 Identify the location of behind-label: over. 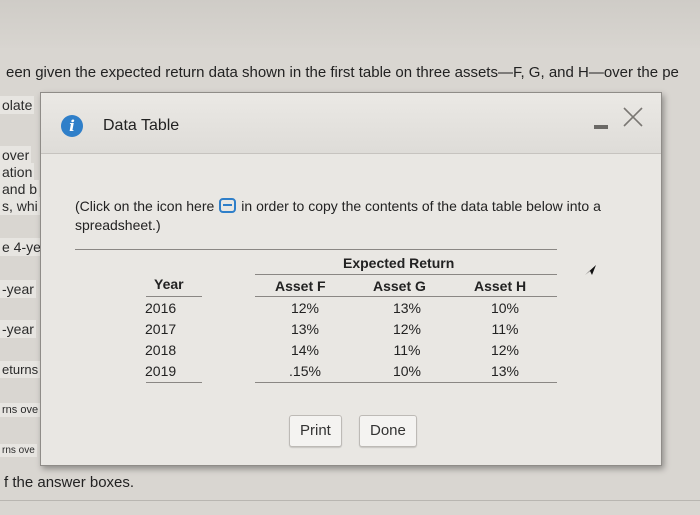
(16, 155).